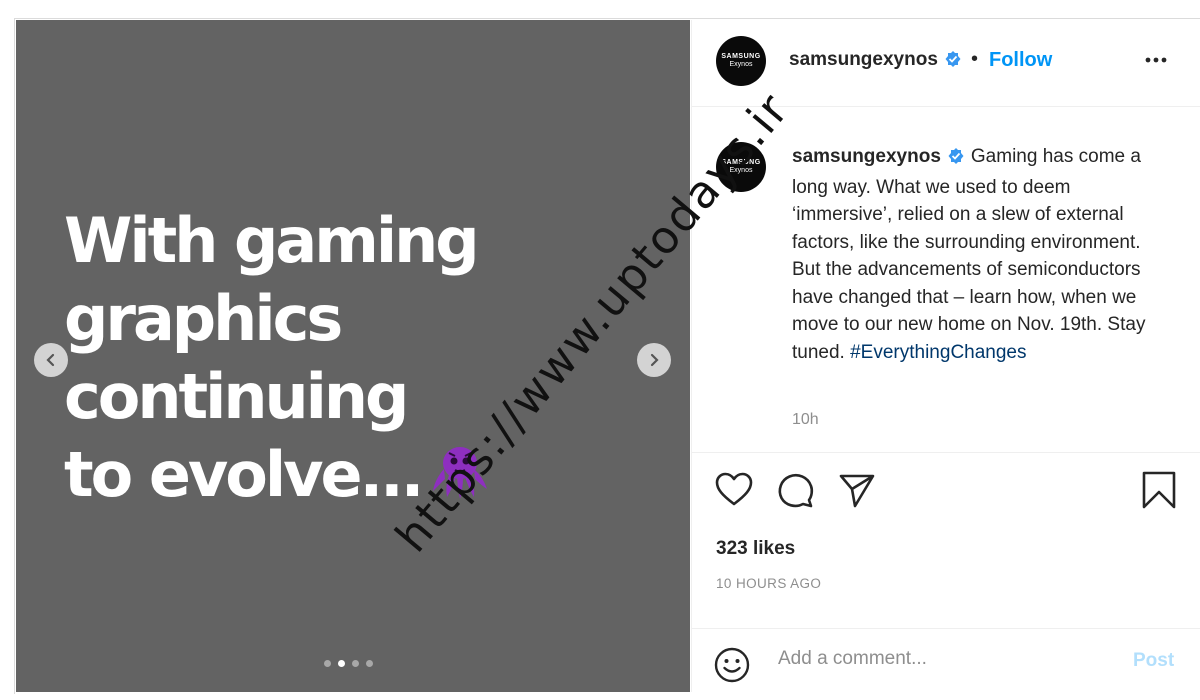  I want to click on like-heart-icon, so click(734, 490).